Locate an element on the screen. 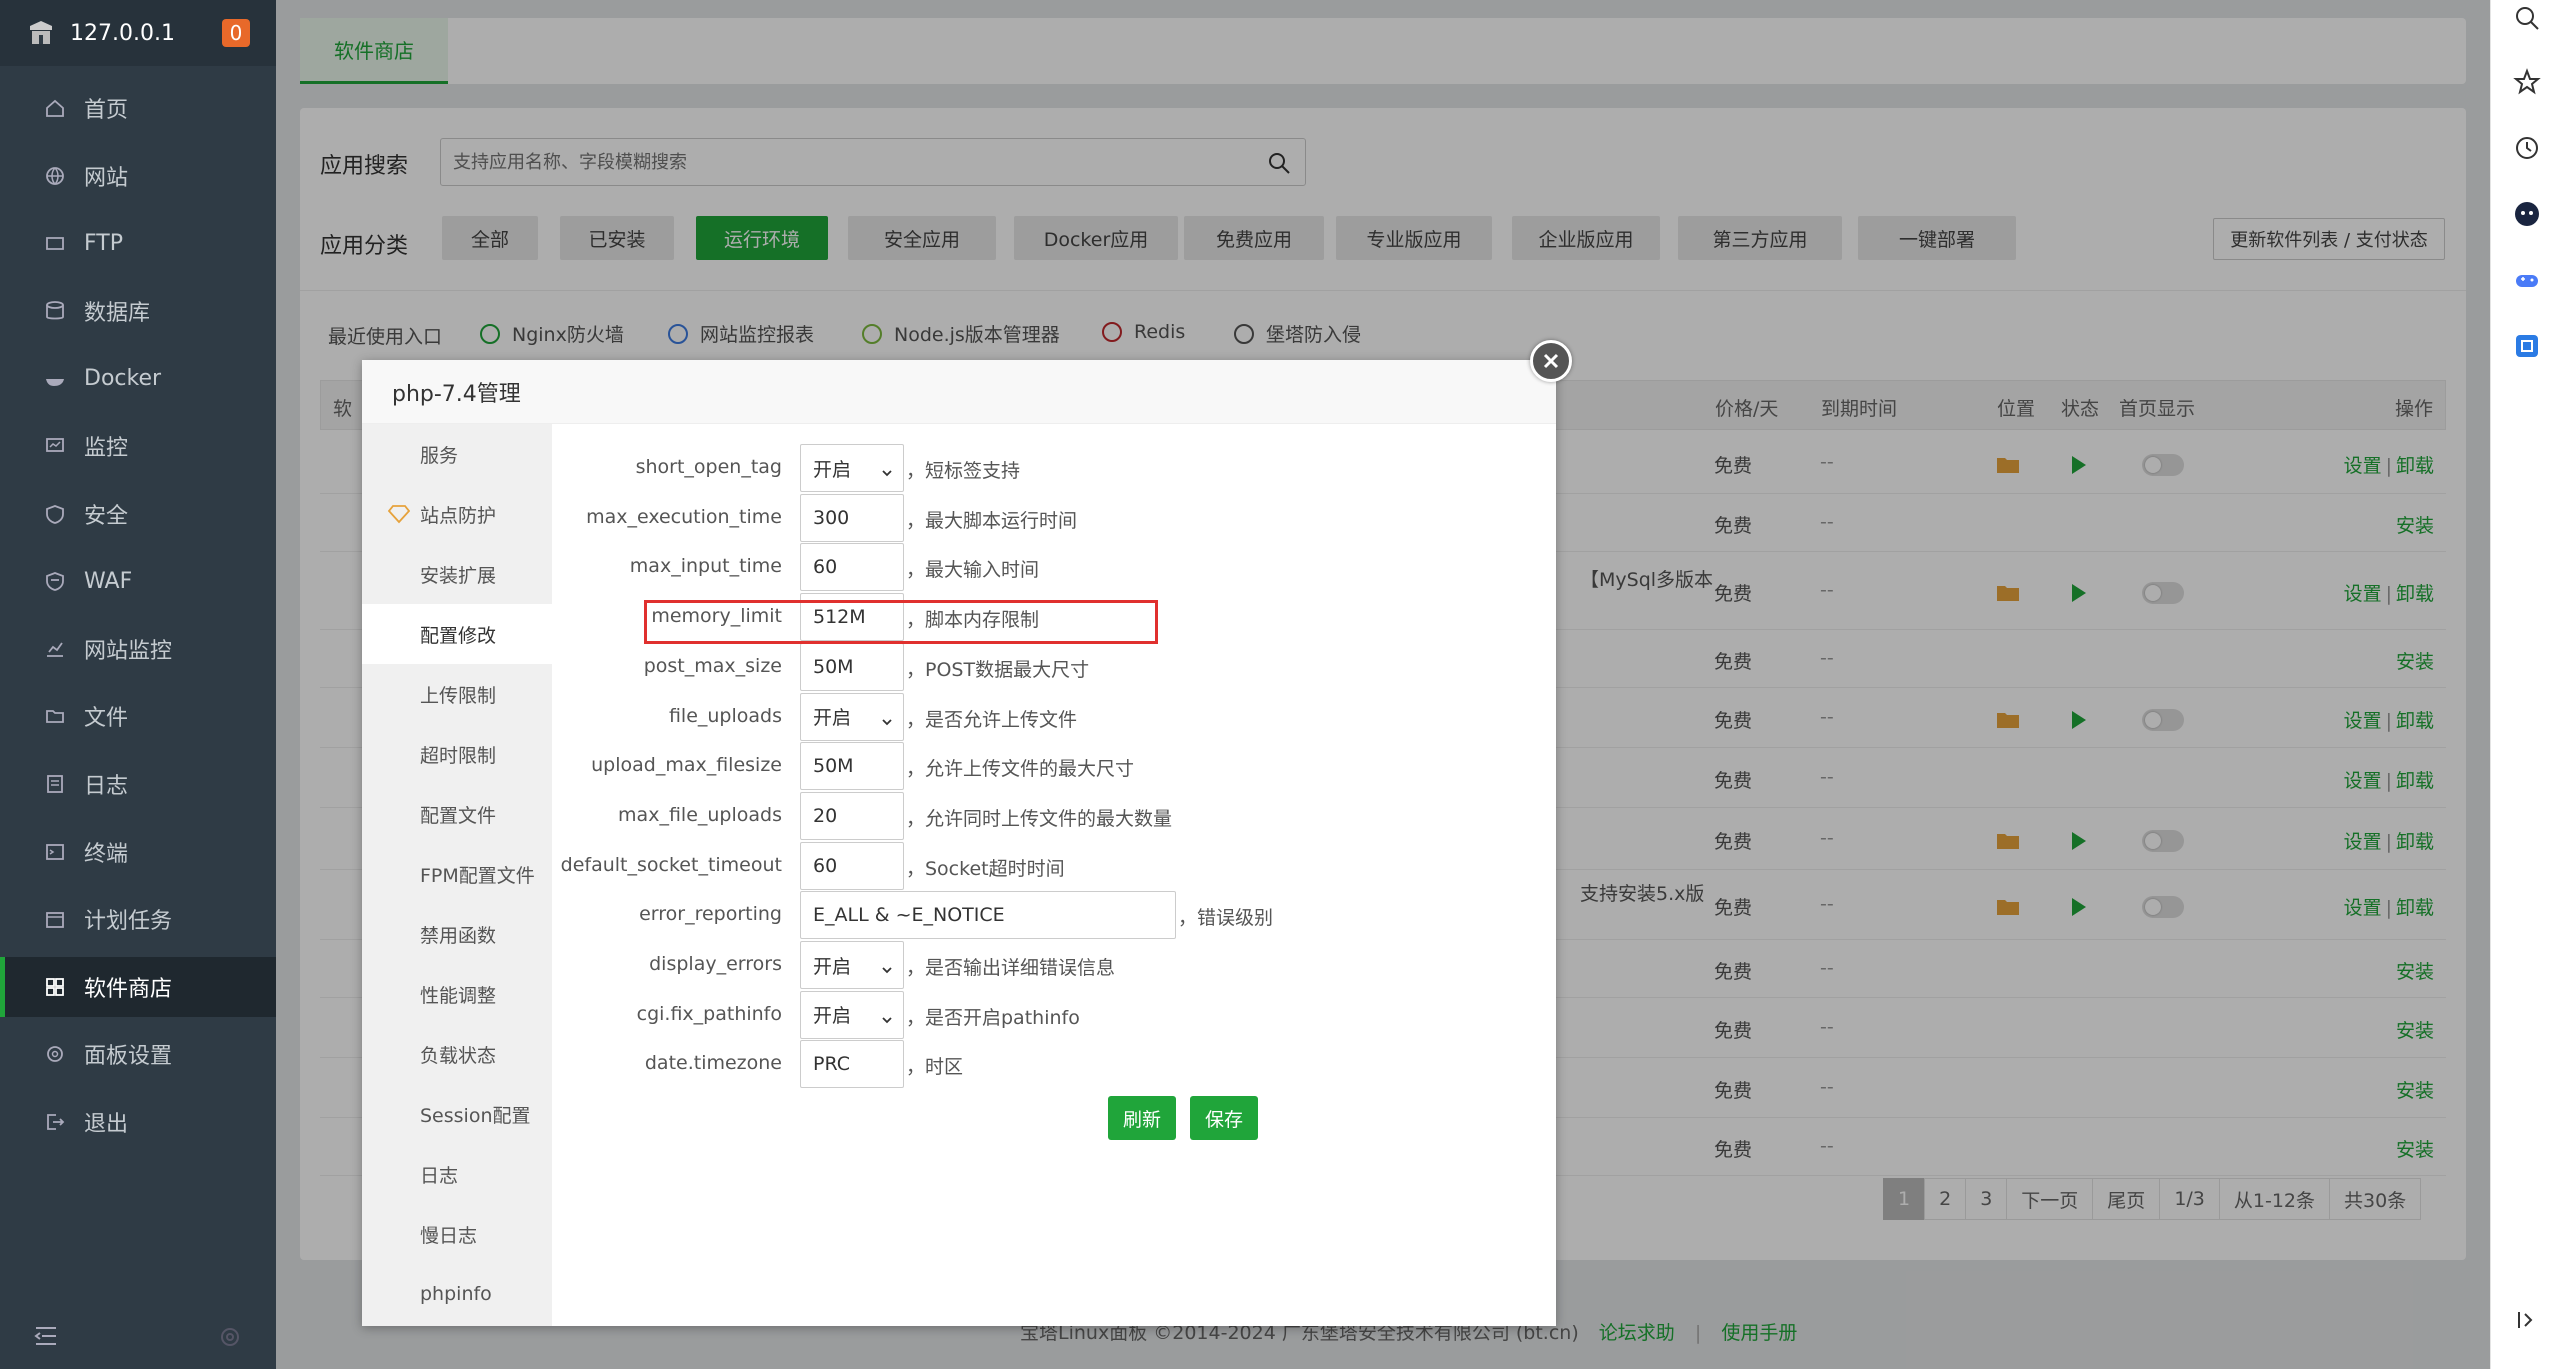 The width and height of the screenshot is (2560, 1369). modal-nav-item-13: 慢日志 is located at coordinates (457, 1234).